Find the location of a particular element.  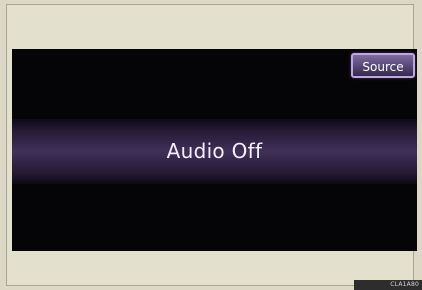

source-button: Source is located at coordinates (383, 65).